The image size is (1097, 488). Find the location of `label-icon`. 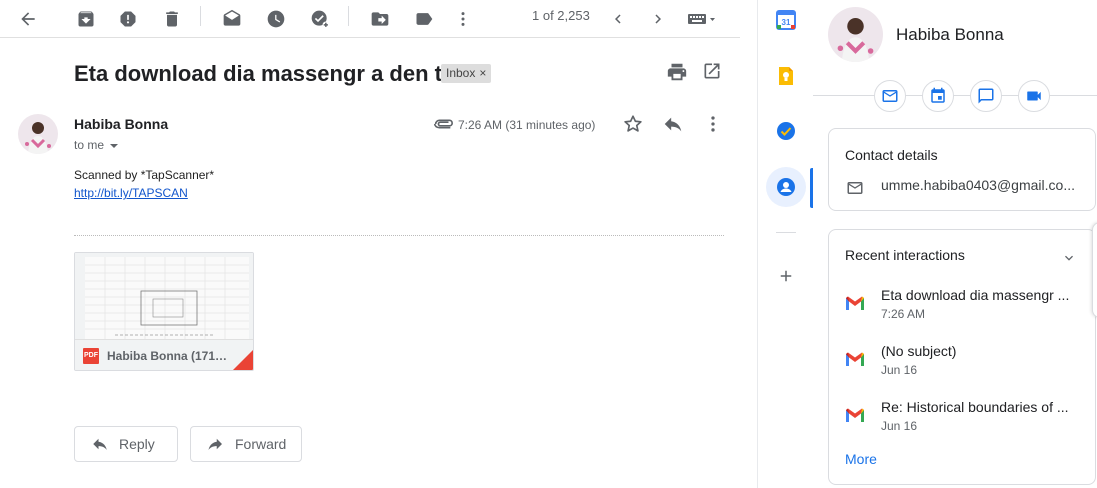

label-icon is located at coordinates (424, 19).